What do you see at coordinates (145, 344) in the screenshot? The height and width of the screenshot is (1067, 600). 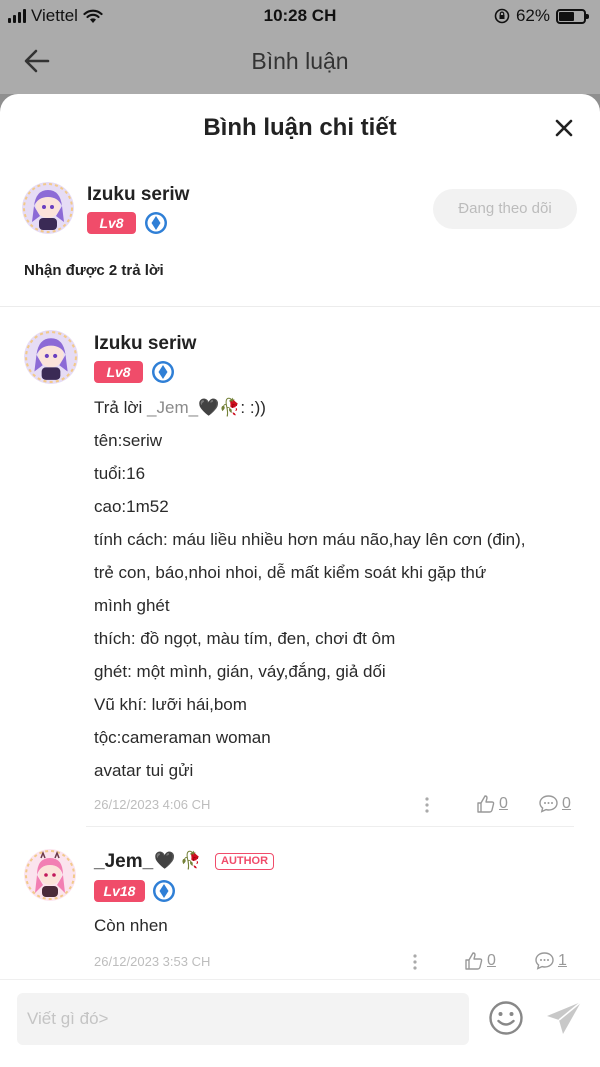 I see `comment-author-name: Izuku seriw` at bounding box center [145, 344].